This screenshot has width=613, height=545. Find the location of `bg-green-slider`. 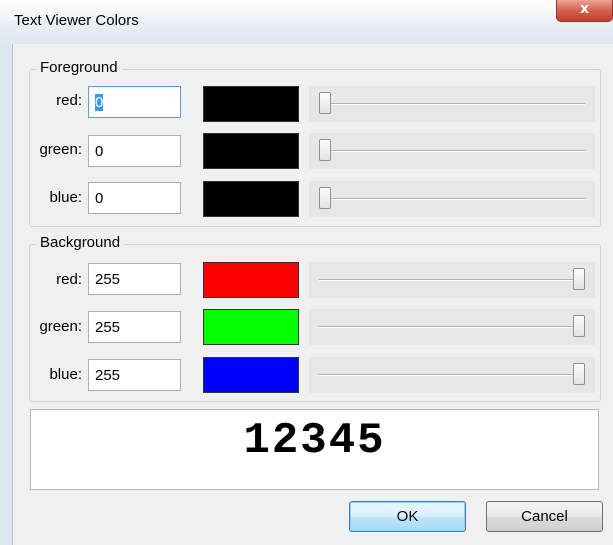

bg-green-slider is located at coordinates (452, 327).